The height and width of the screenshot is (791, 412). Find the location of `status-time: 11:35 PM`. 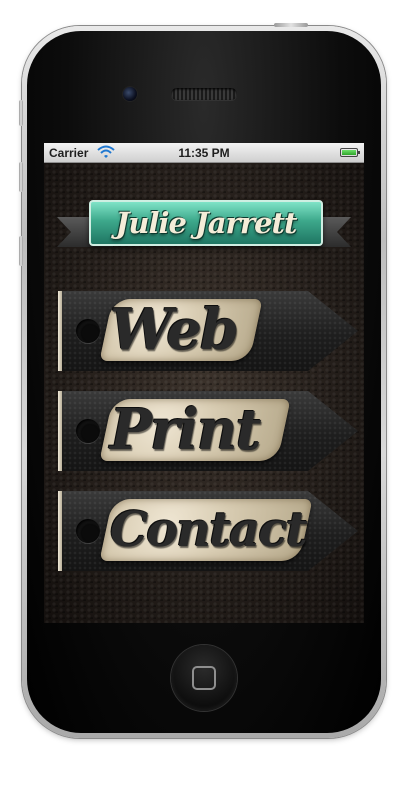

status-time: 11:35 PM is located at coordinates (204, 153).